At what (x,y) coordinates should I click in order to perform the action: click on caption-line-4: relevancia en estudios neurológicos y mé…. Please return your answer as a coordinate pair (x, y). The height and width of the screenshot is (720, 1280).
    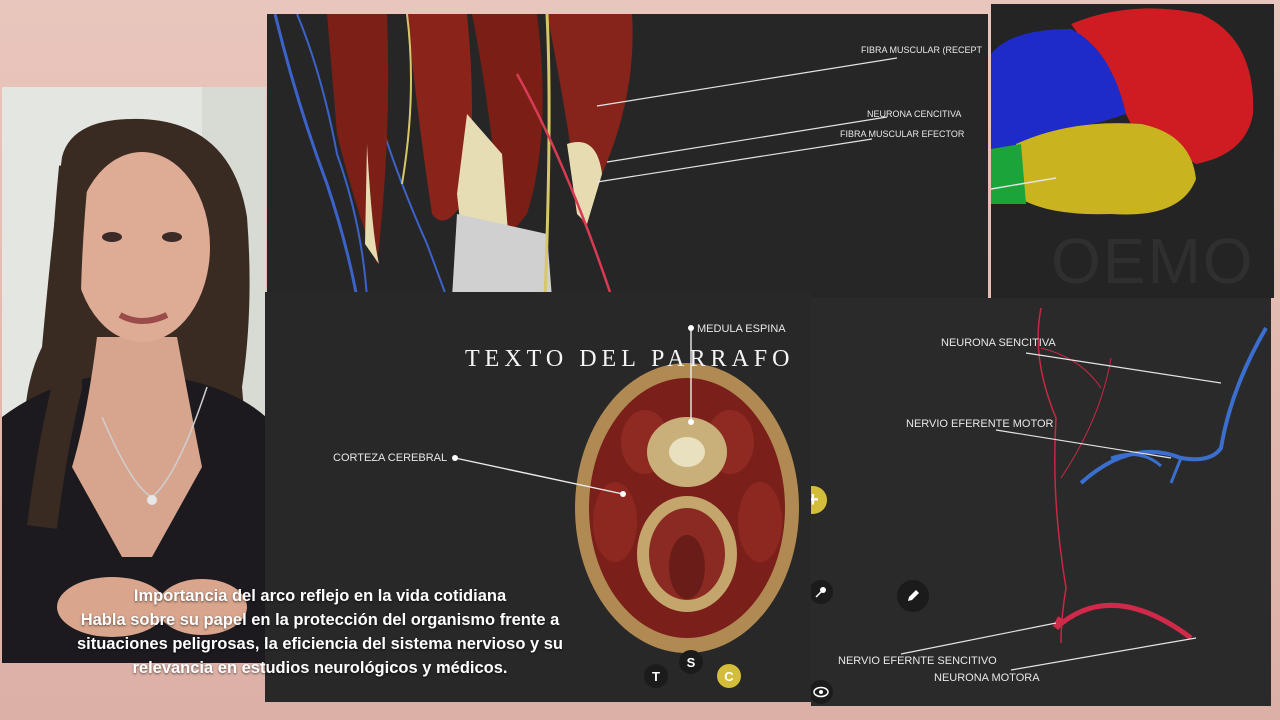
    Looking at the image, I should click on (320, 668).